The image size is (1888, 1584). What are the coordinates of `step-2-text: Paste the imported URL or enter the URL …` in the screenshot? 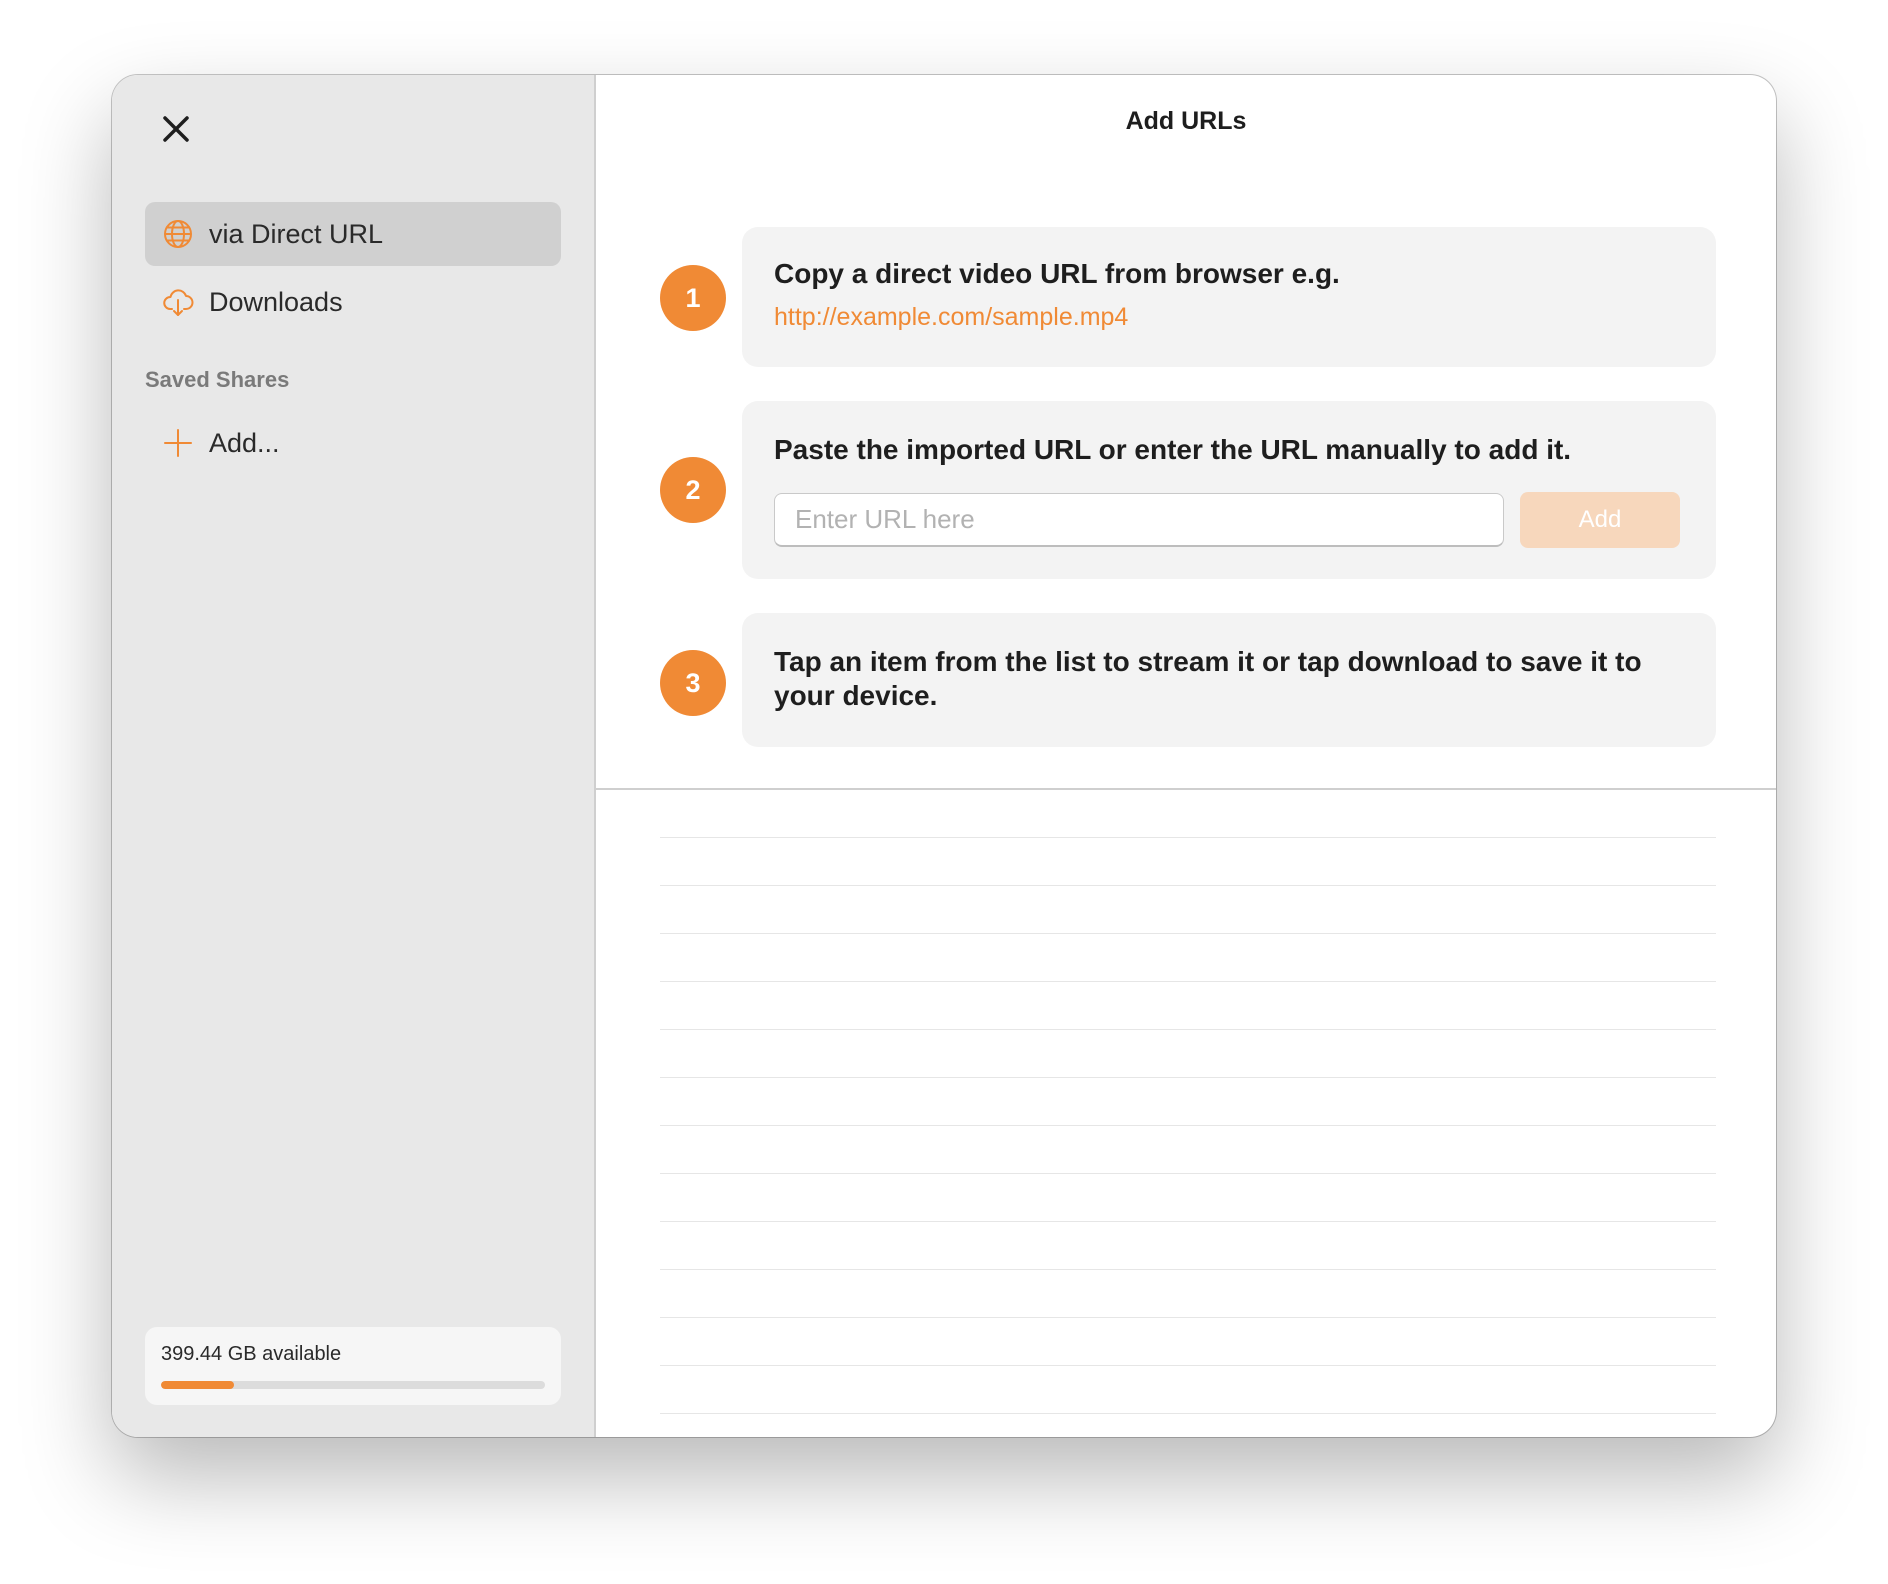 It's located at (1173, 449).